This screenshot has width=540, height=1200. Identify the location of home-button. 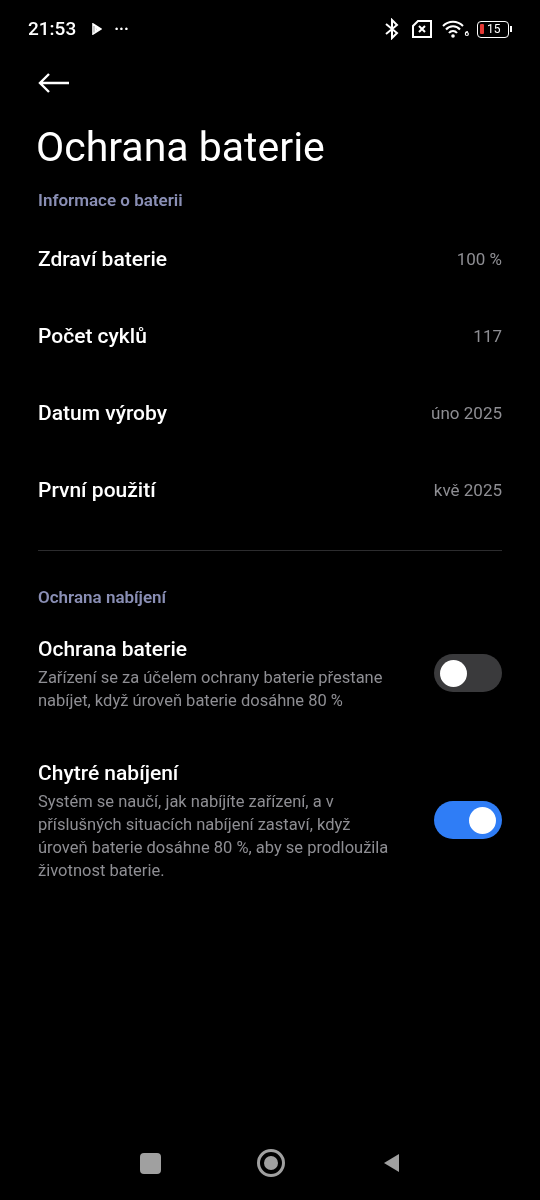
(270, 1163).